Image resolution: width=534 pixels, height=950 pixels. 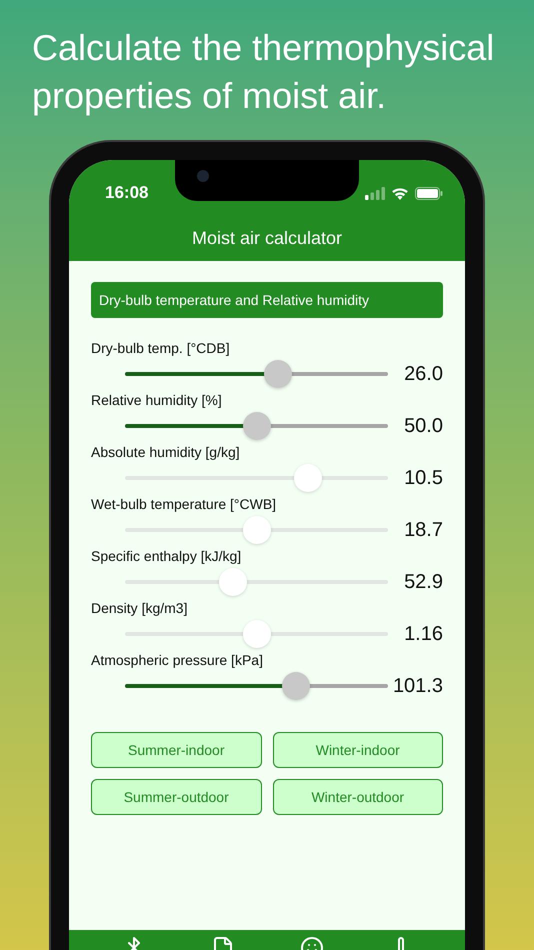 What do you see at coordinates (375, 193) in the screenshot?
I see `signal-icon` at bounding box center [375, 193].